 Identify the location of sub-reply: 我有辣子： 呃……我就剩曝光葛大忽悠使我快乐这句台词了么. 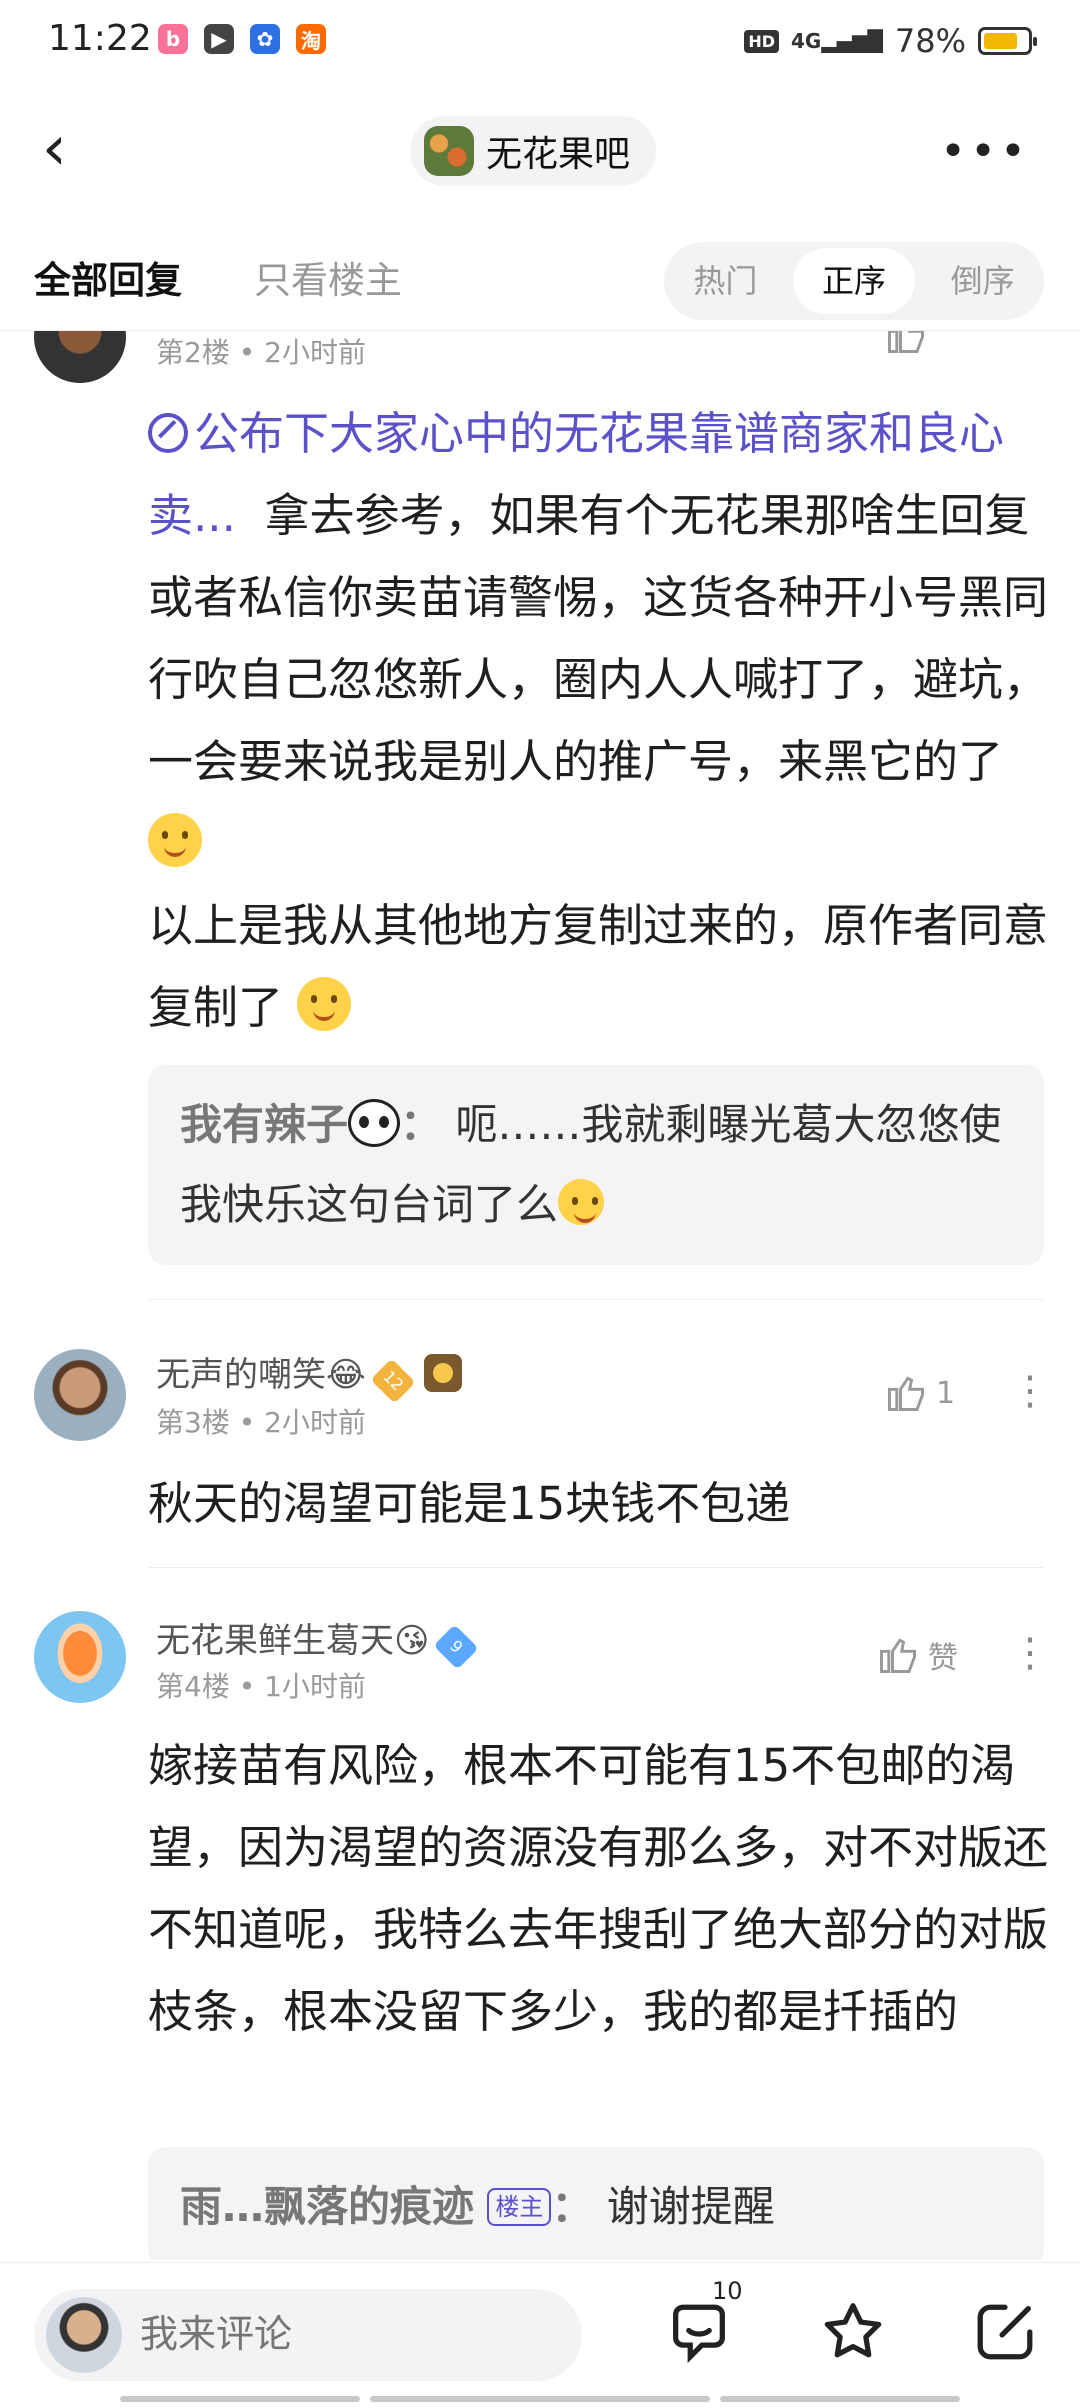
(596, 1165).